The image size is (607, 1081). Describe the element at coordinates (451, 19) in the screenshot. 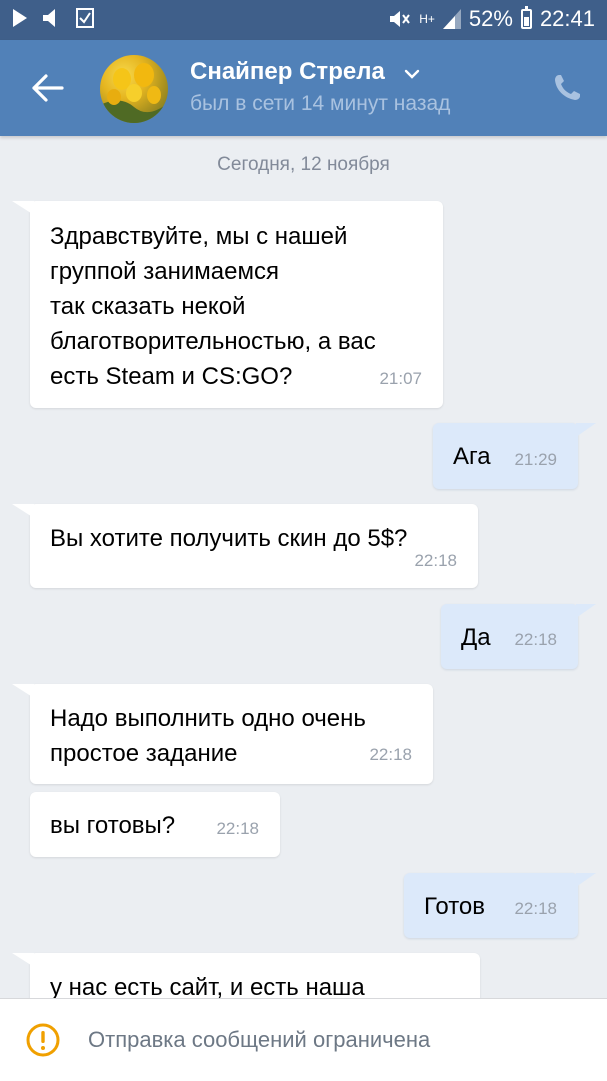

I see `signal-icon` at that location.